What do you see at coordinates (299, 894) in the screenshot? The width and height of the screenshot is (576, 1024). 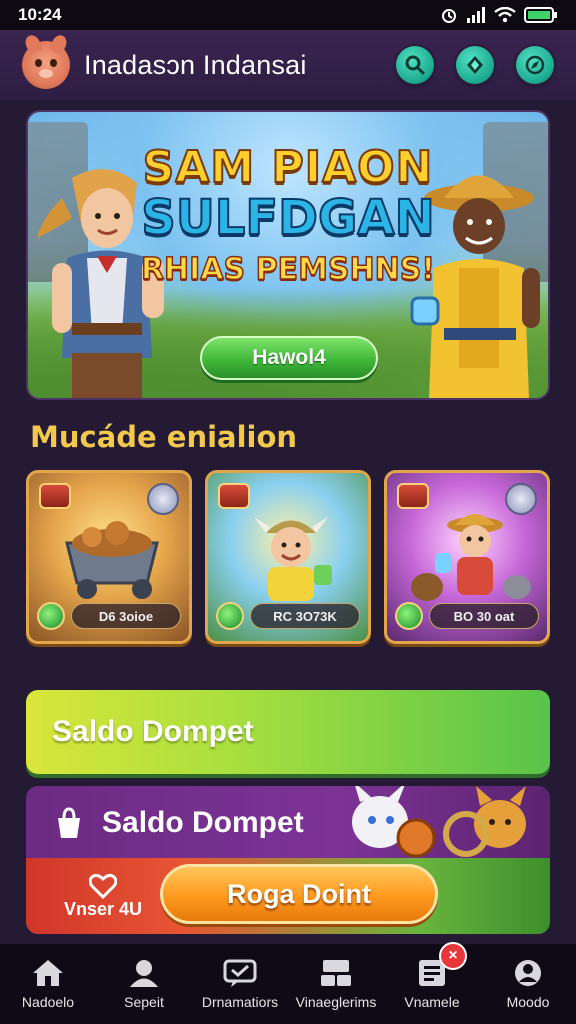 I see `primary-cta-button: Roga Doint` at bounding box center [299, 894].